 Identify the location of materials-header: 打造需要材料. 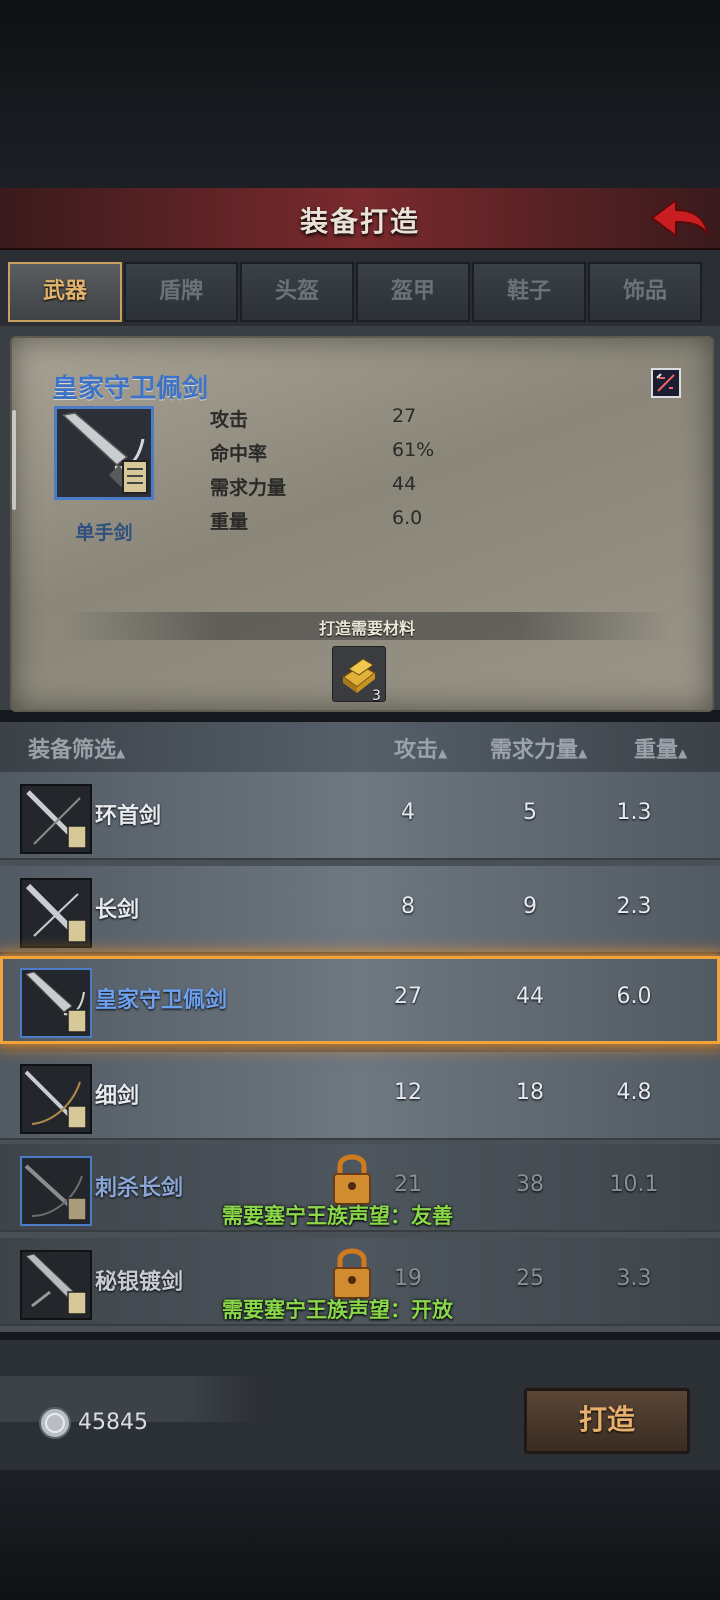
(367, 626).